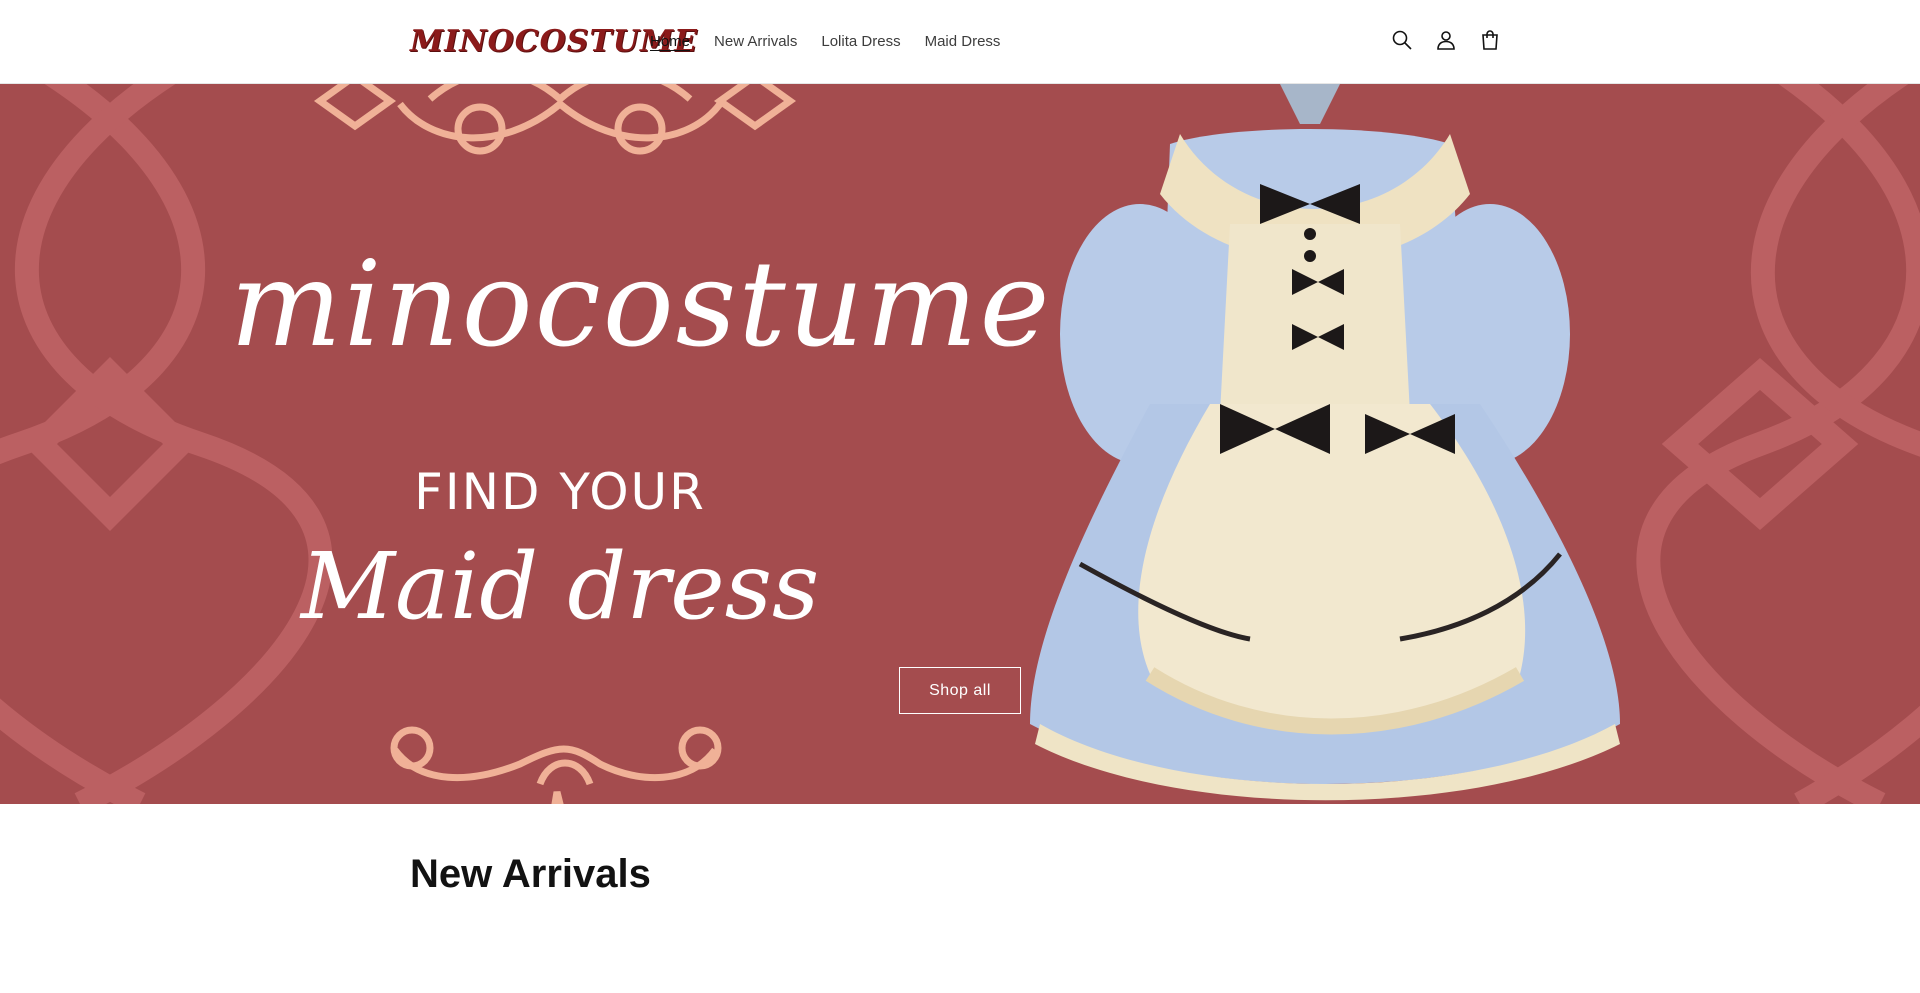  Describe the element at coordinates (560, 492) in the screenshot. I see `hero-tagline: FIND YOUR` at that location.